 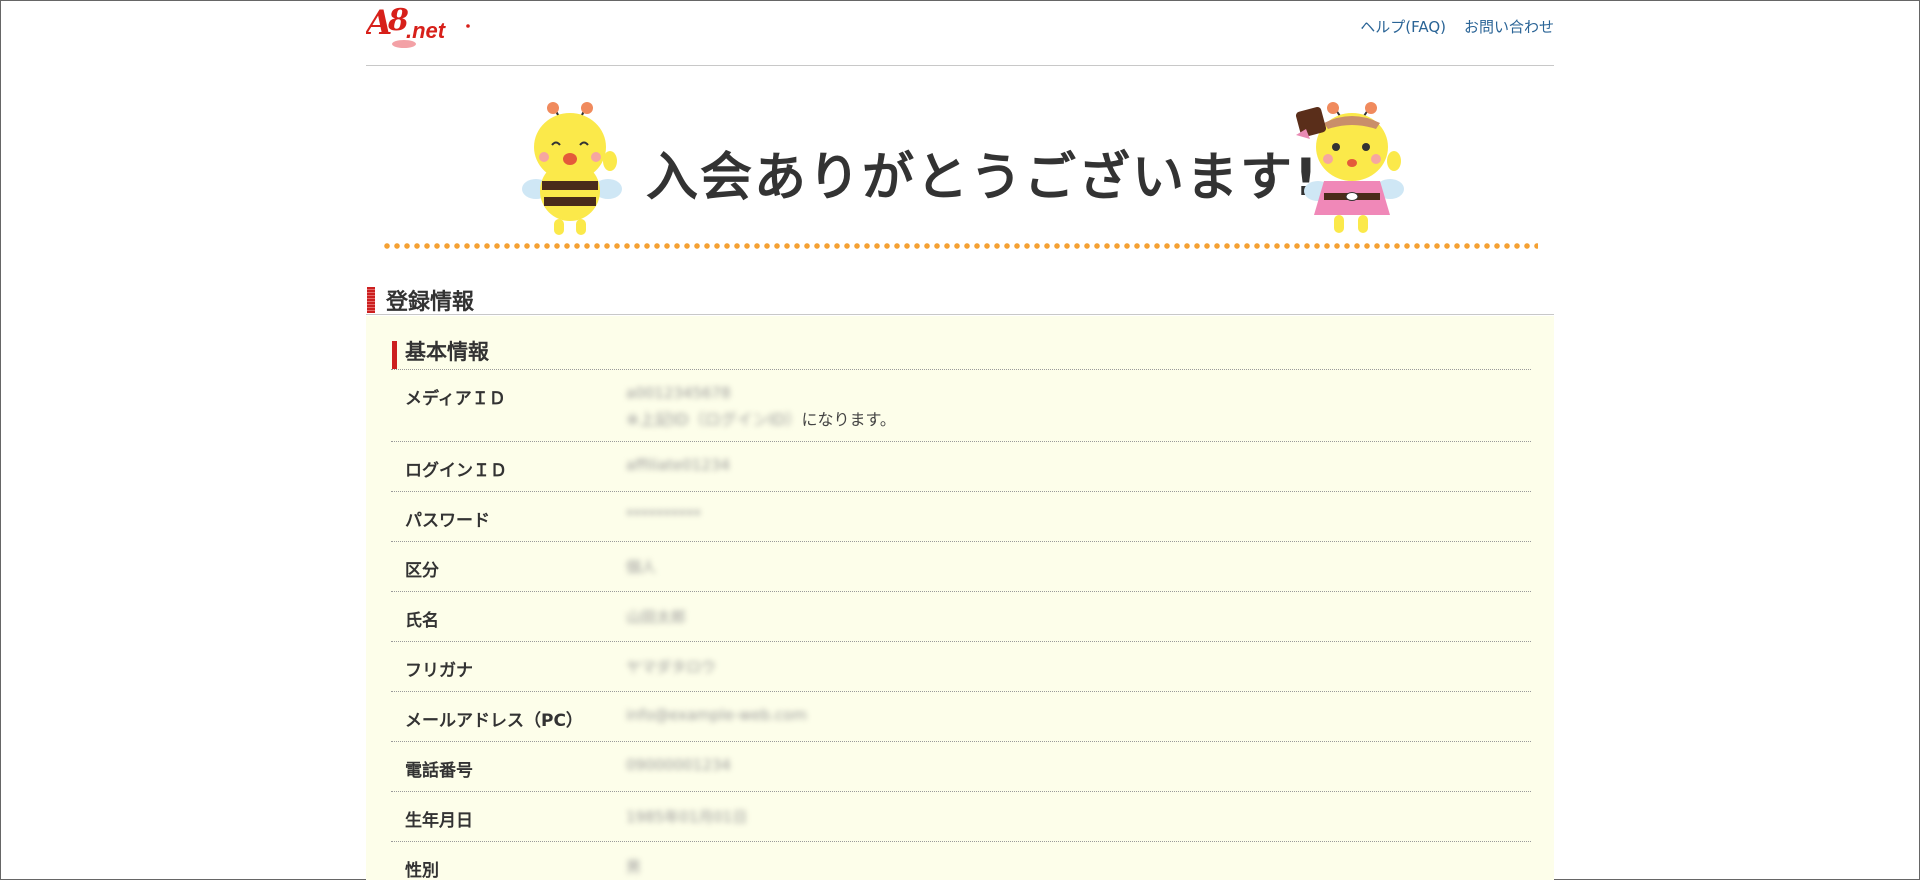 What do you see at coordinates (687, 817) in the screenshot?
I see `row-value: 1985年01月01日` at bounding box center [687, 817].